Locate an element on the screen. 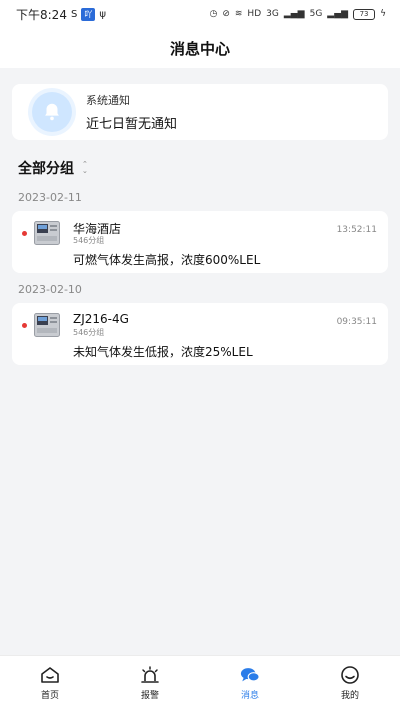 This screenshot has width=400, height=711. tab-label: 报警 is located at coordinates (149, 696).